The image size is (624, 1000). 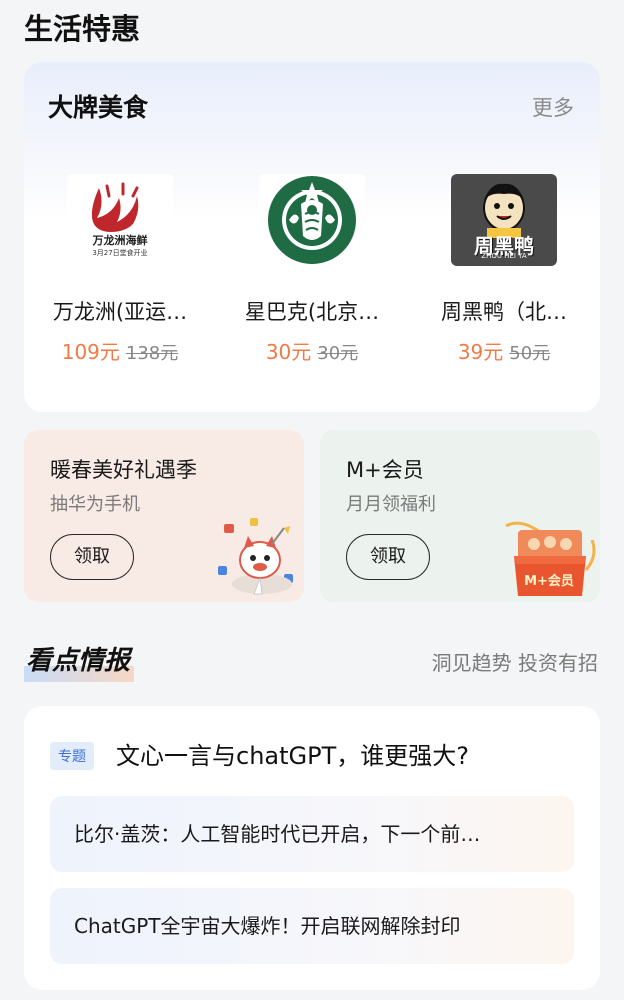 What do you see at coordinates (120, 220) in the screenshot?
I see `wanlongzhou-logo-icon: 万龙洲海鲜 3月27日堂食开业` at bounding box center [120, 220].